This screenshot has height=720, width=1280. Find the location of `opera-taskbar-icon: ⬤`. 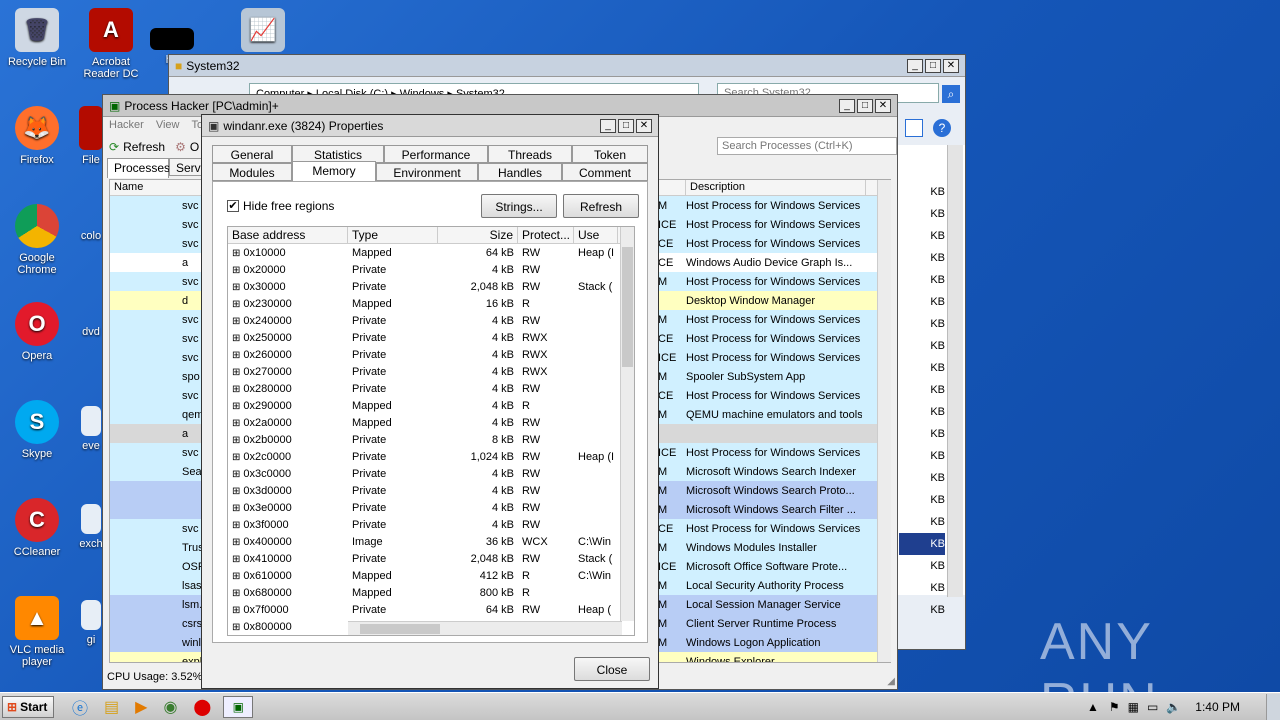

opera-taskbar-icon: ⬤ is located at coordinates (202, 707).